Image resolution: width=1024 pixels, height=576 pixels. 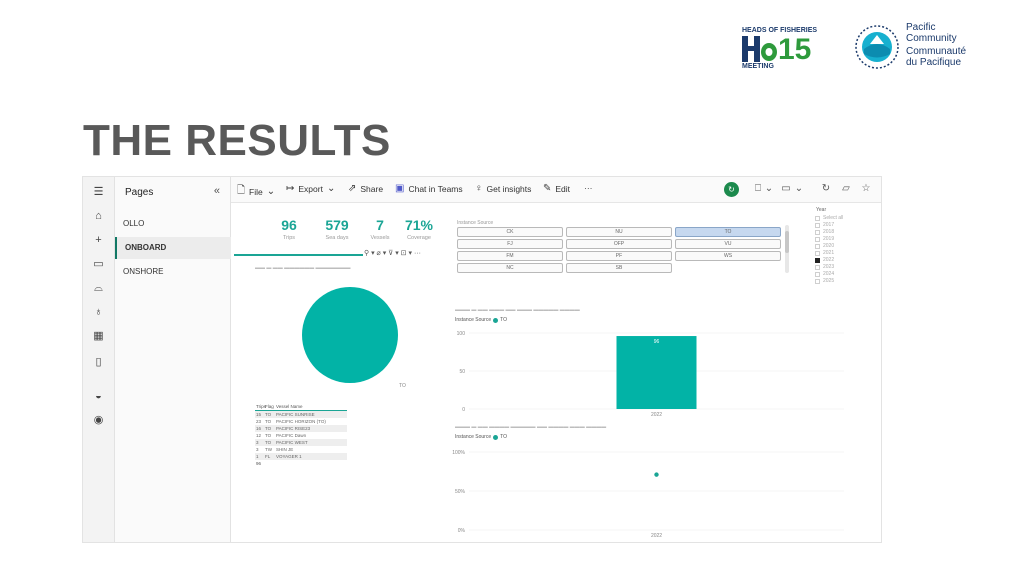 I want to click on year-filter-item: 2020, so click(x=824, y=246).